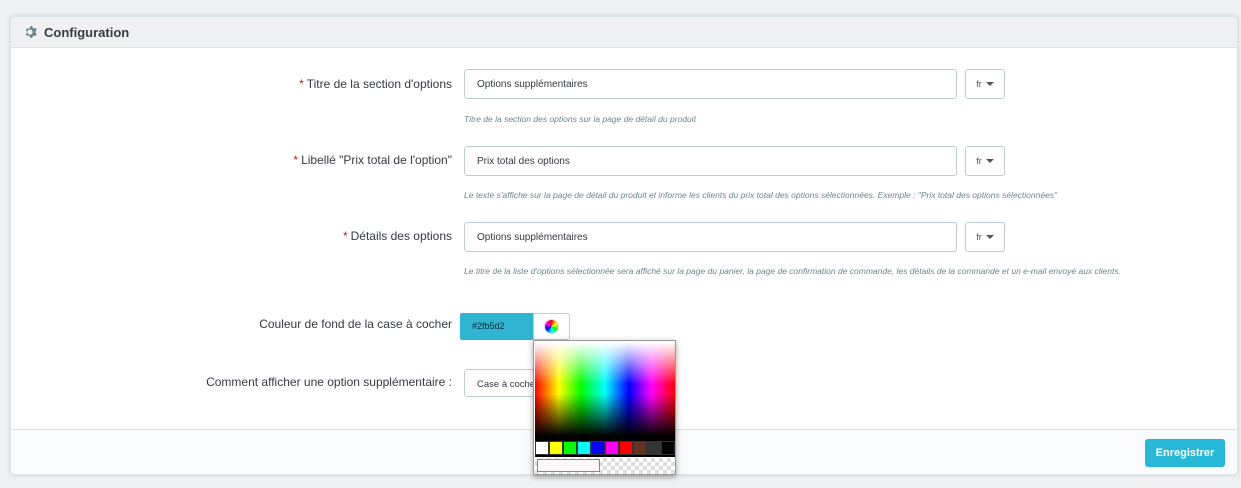 This screenshot has height=488, width=1241. What do you see at coordinates (496, 326) in the screenshot?
I see `color-hex-input: #2fb5d2` at bounding box center [496, 326].